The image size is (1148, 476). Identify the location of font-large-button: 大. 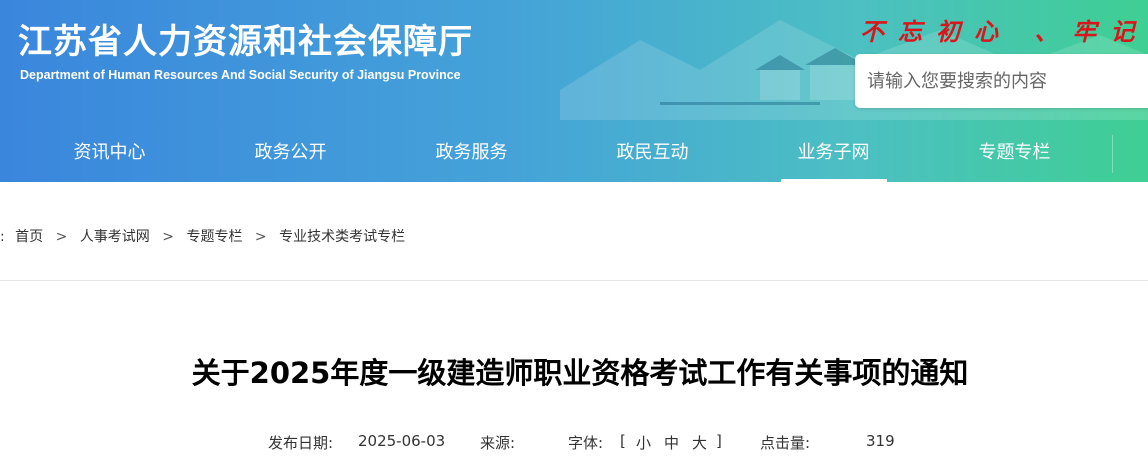
(699, 442).